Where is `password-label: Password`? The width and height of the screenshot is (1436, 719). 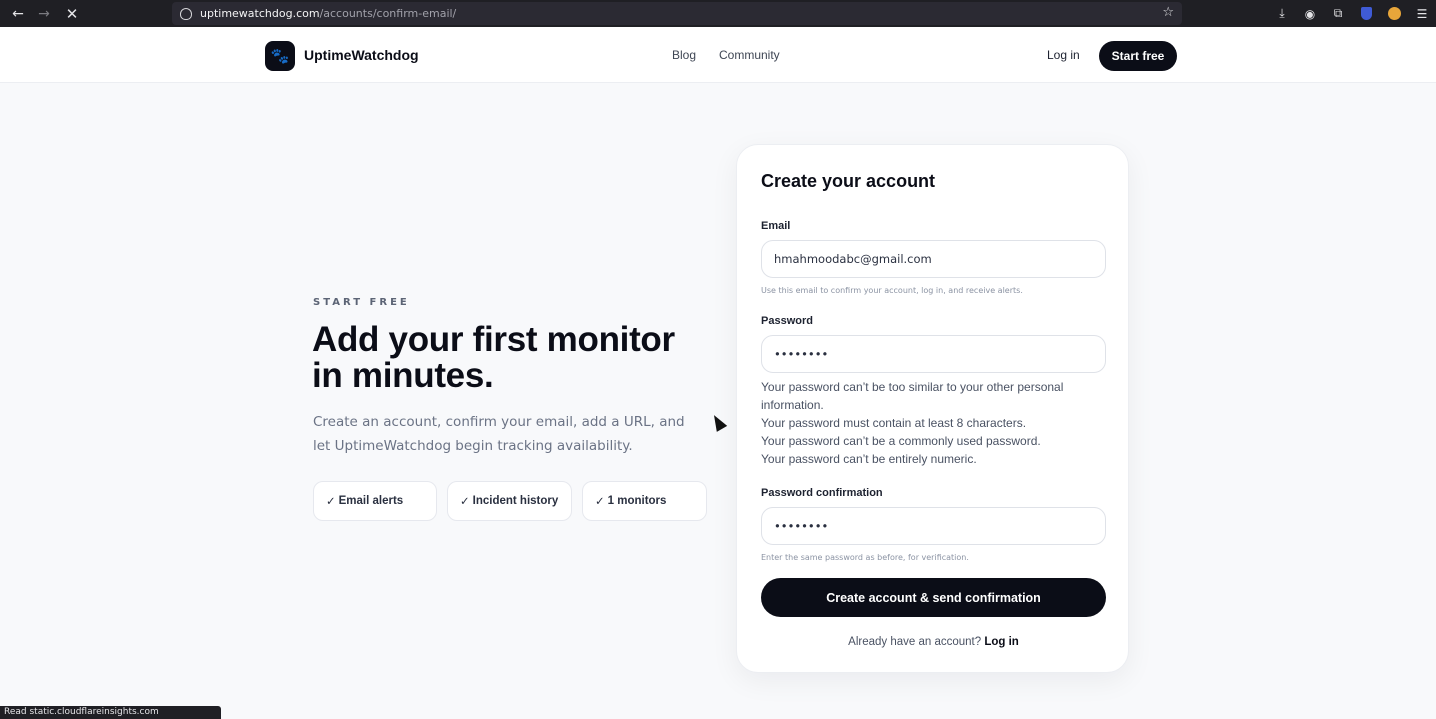
password-label: Password is located at coordinates (787, 321).